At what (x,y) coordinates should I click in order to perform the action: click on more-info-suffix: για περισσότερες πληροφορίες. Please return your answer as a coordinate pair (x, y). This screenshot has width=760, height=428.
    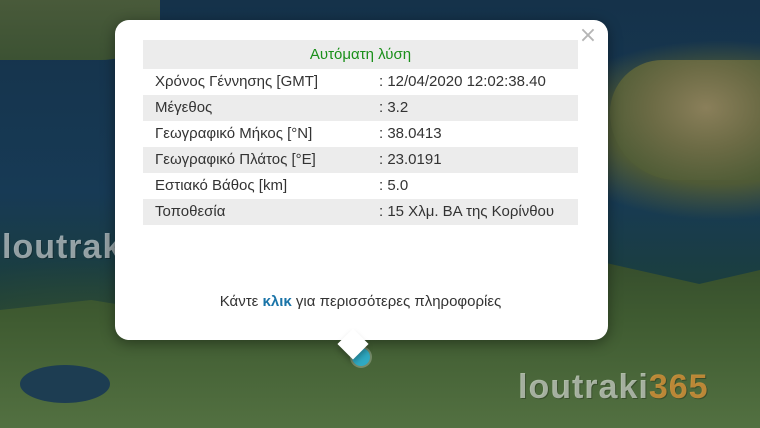
    Looking at the image, I should click on (396, 301).